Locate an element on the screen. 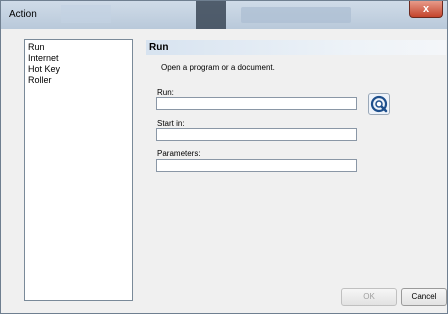 This screenshot has height=314, width=448. close-button: x is located at coordinates (426, 9).